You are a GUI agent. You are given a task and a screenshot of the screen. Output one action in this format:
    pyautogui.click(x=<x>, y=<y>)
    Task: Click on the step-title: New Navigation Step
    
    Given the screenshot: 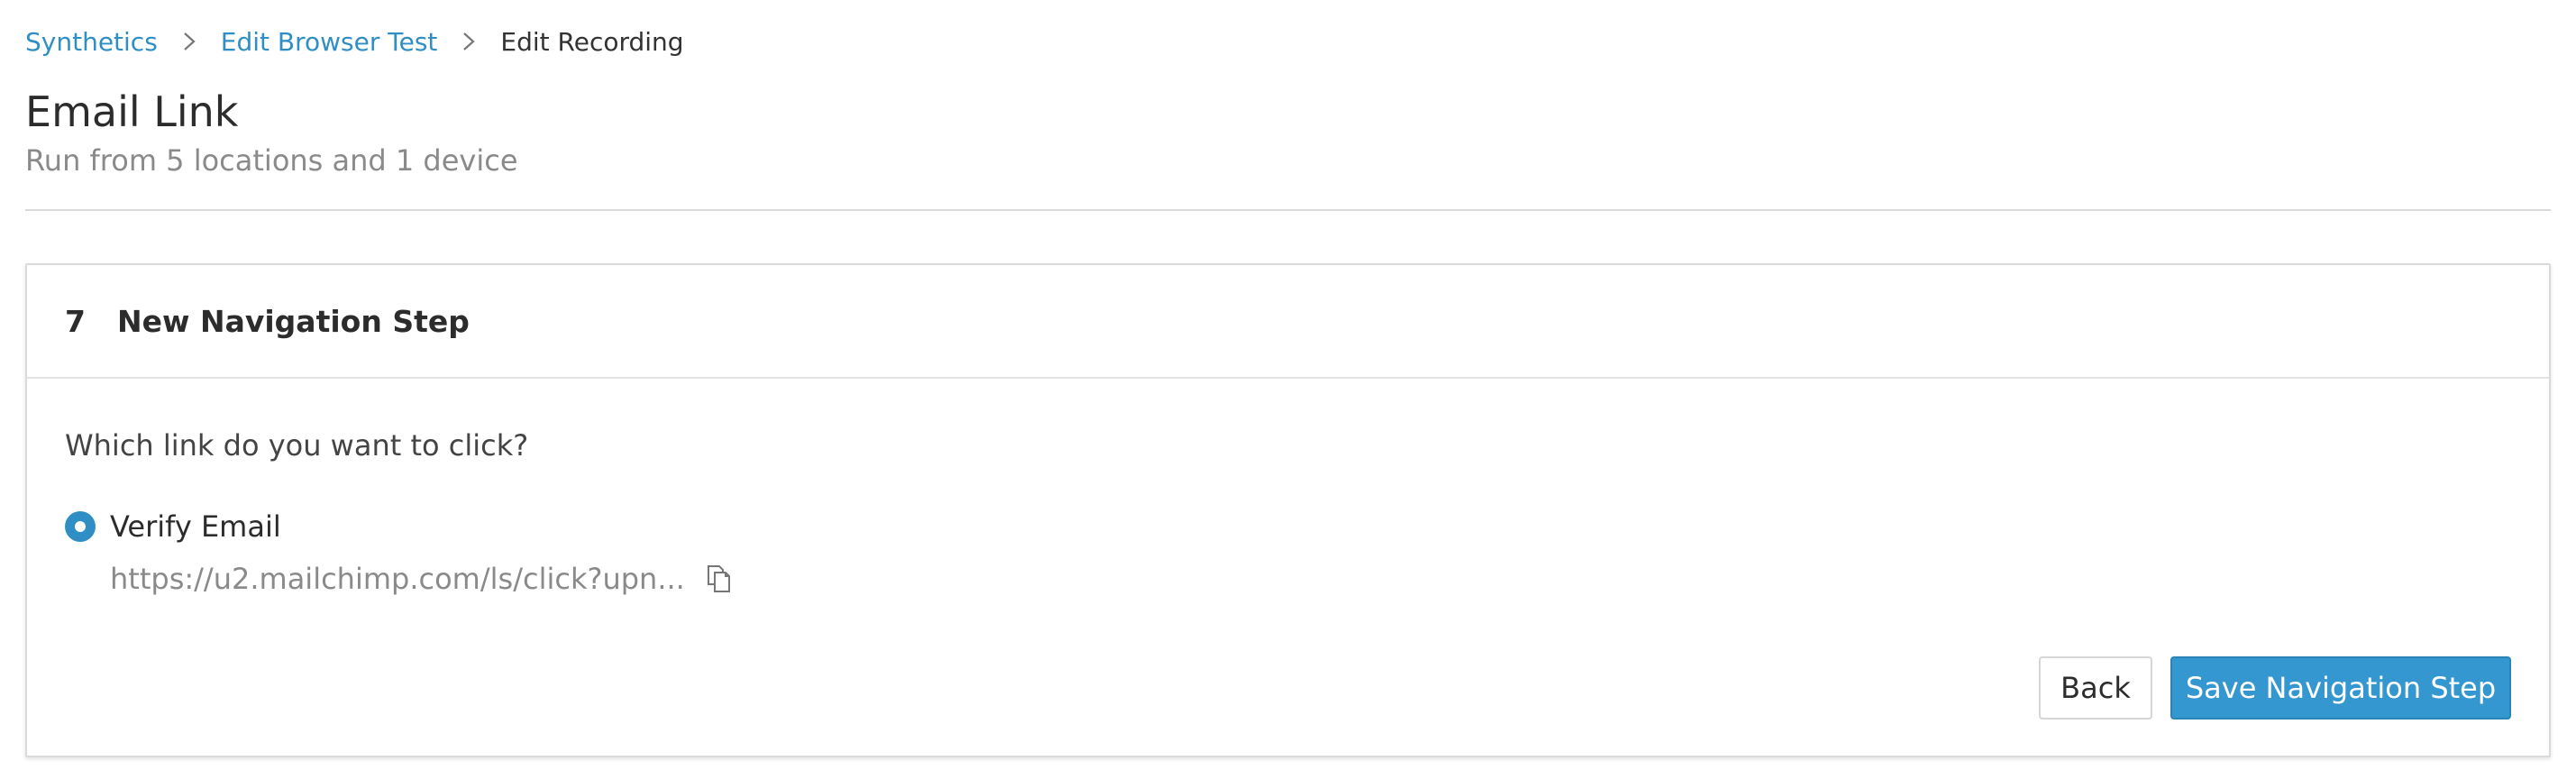 What is the action you would take?
    pyautogui.click(x=293, y=321)
    